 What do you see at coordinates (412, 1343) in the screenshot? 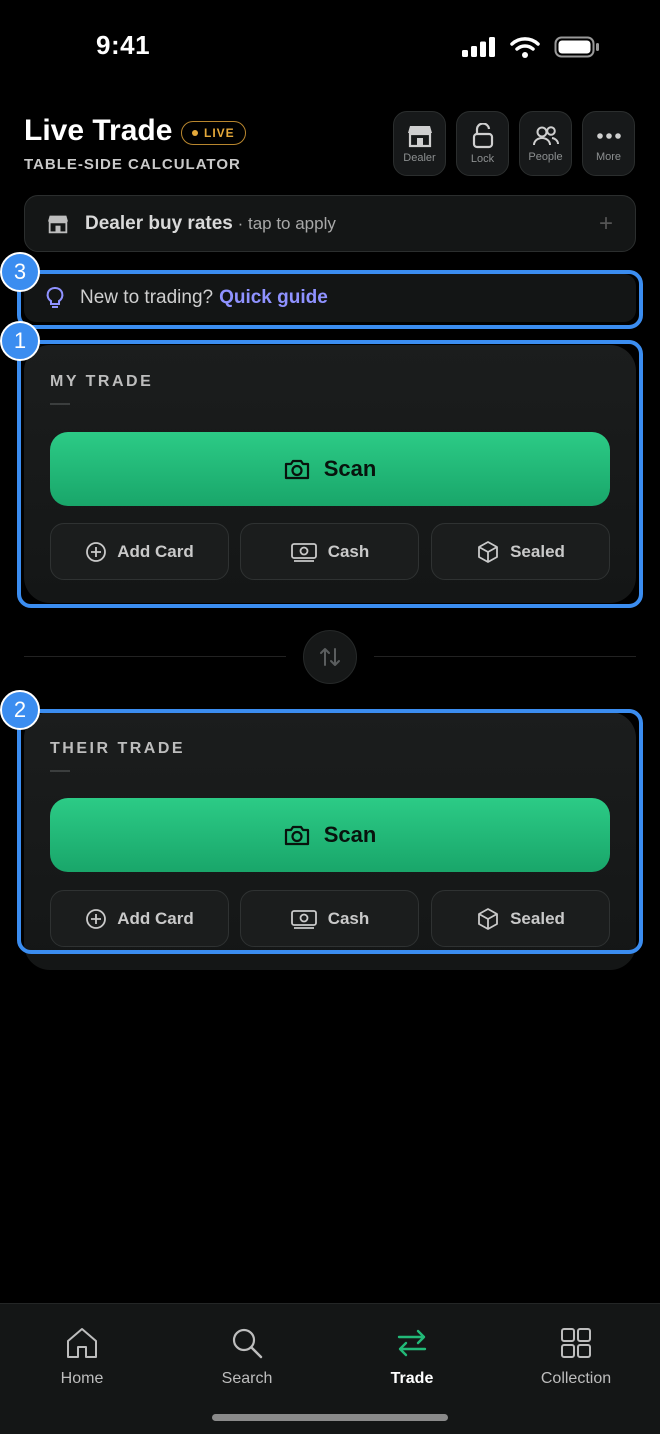
I see `trade-arrows-icon` at bounding box center [412, 1343].